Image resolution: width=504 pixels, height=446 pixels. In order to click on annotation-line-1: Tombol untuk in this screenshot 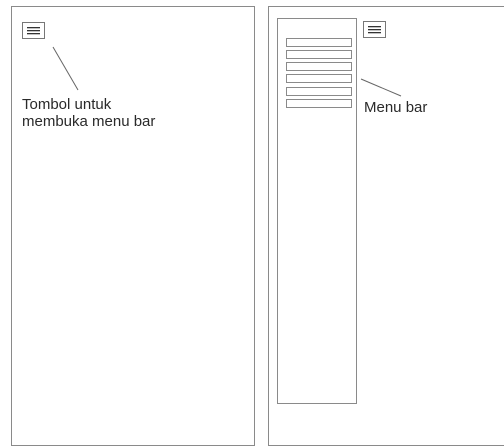, I will do `click(67, 104)`.